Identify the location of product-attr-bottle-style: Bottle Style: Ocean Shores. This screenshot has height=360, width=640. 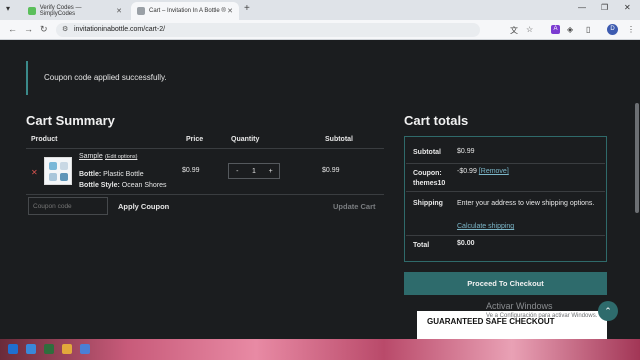
(123, 185).